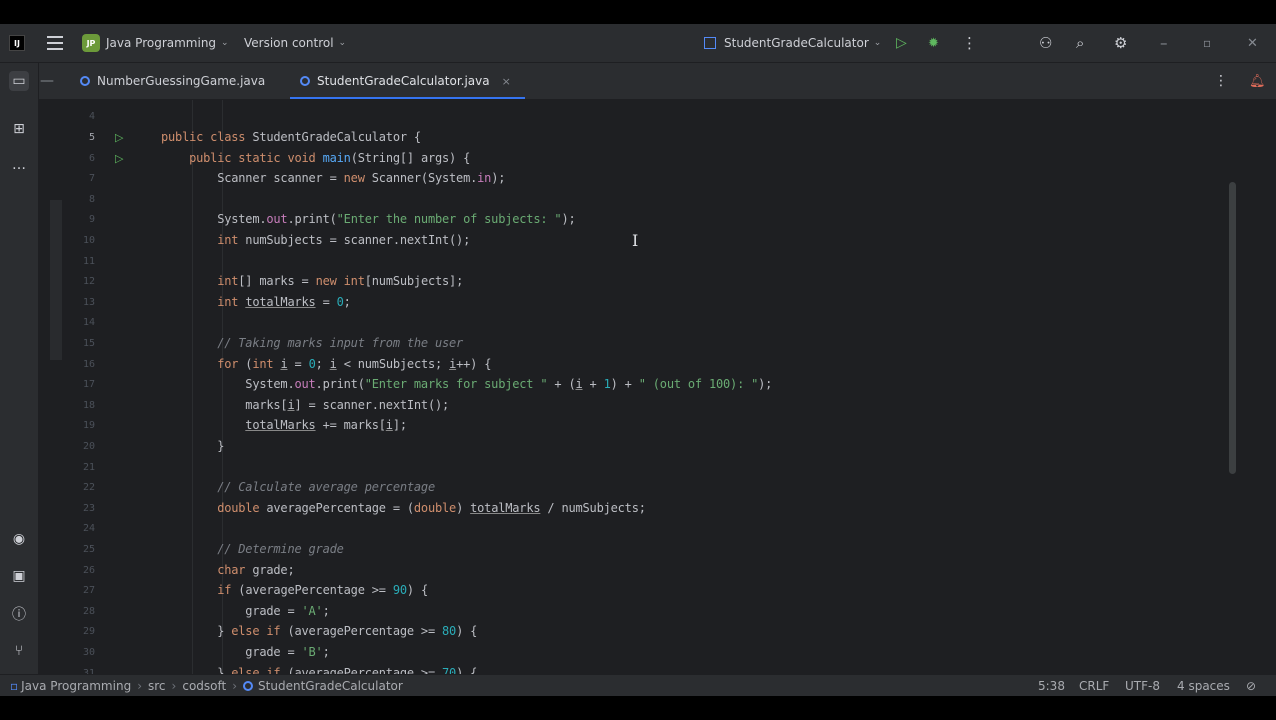 The width and height of the screenshot is (1276, 720). I want to click on vcs-label: Version control, so click(289, 43).